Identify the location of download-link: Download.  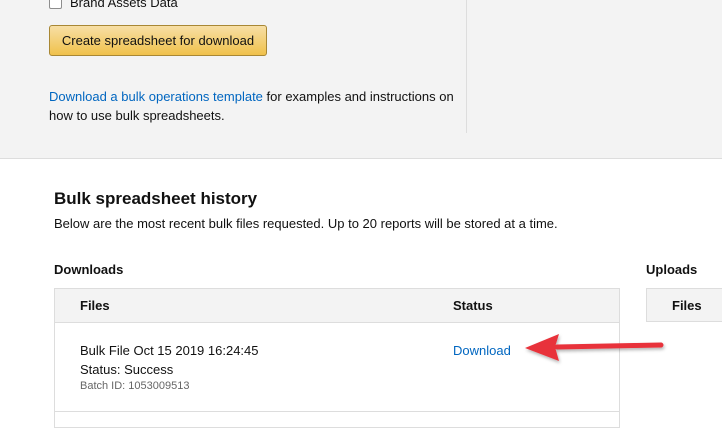
(482, 350).